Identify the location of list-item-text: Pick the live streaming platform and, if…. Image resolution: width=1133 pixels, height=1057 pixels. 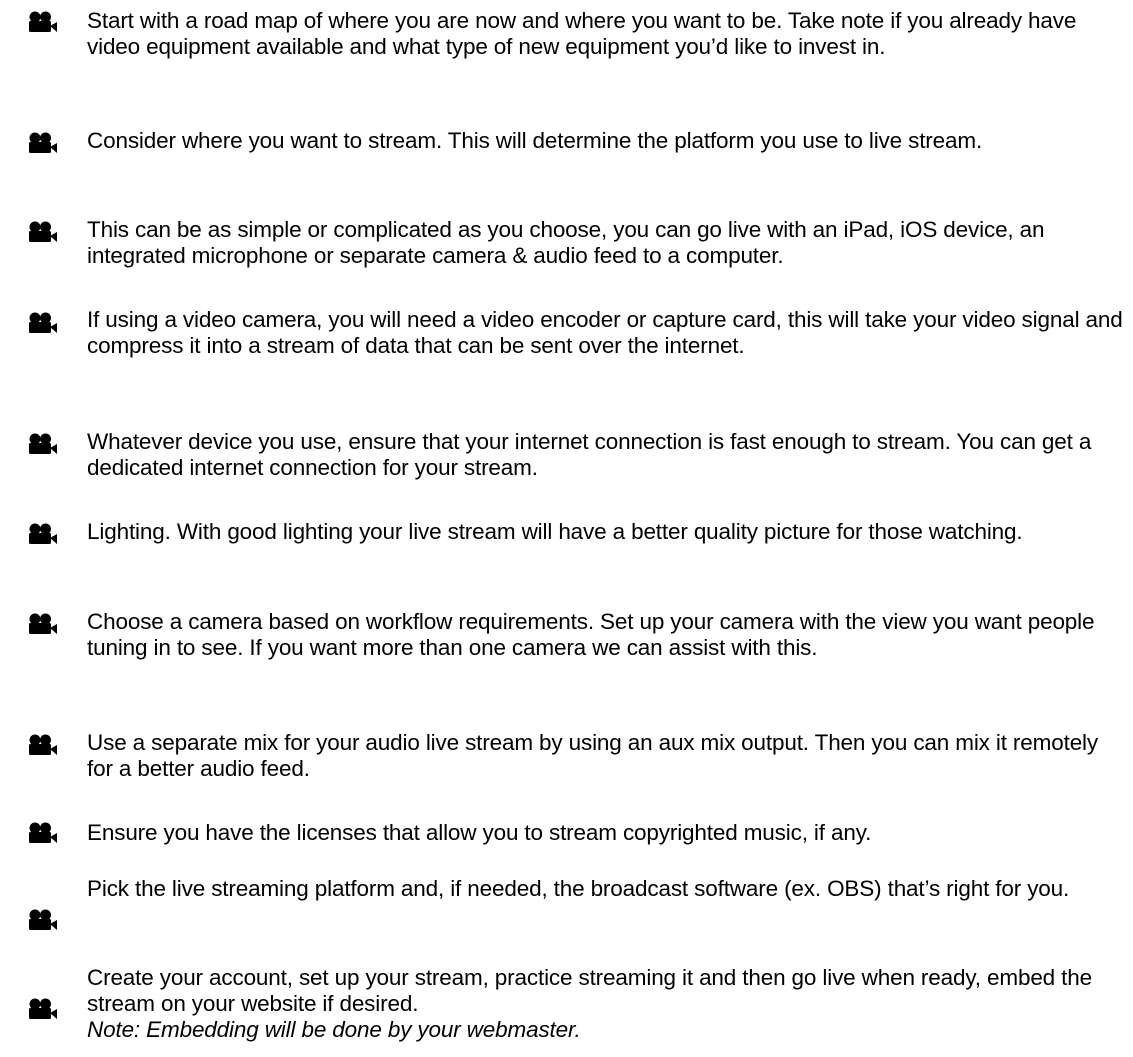
(578, 888).